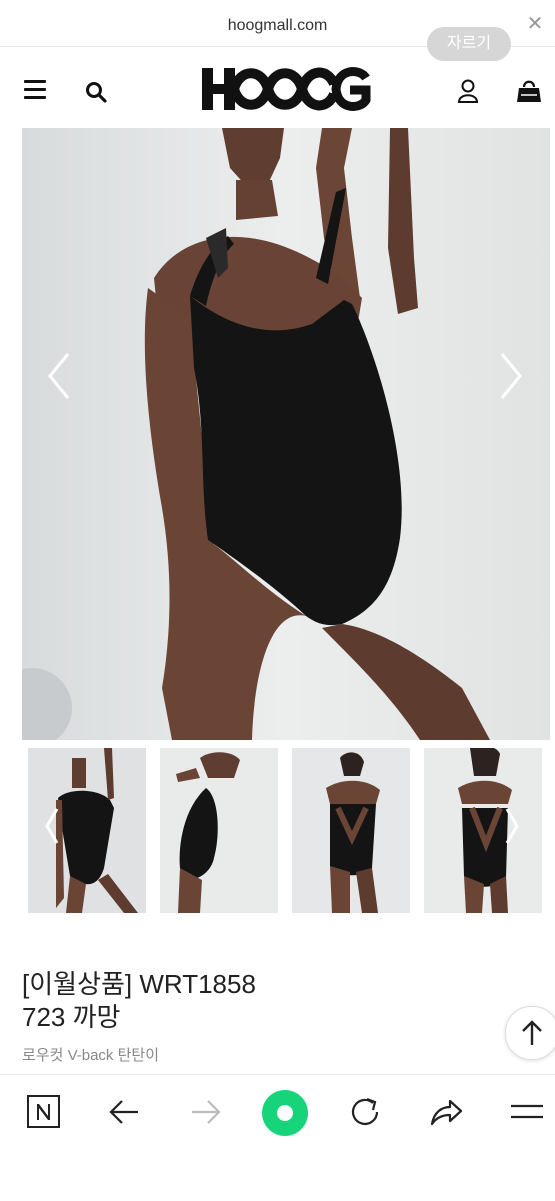 The width and height of the screenshot is (555, 1201). What do you see at coordinates (286, 89) in the screenshot?
I see `hoog-logo` at bounding box center [286, 89].